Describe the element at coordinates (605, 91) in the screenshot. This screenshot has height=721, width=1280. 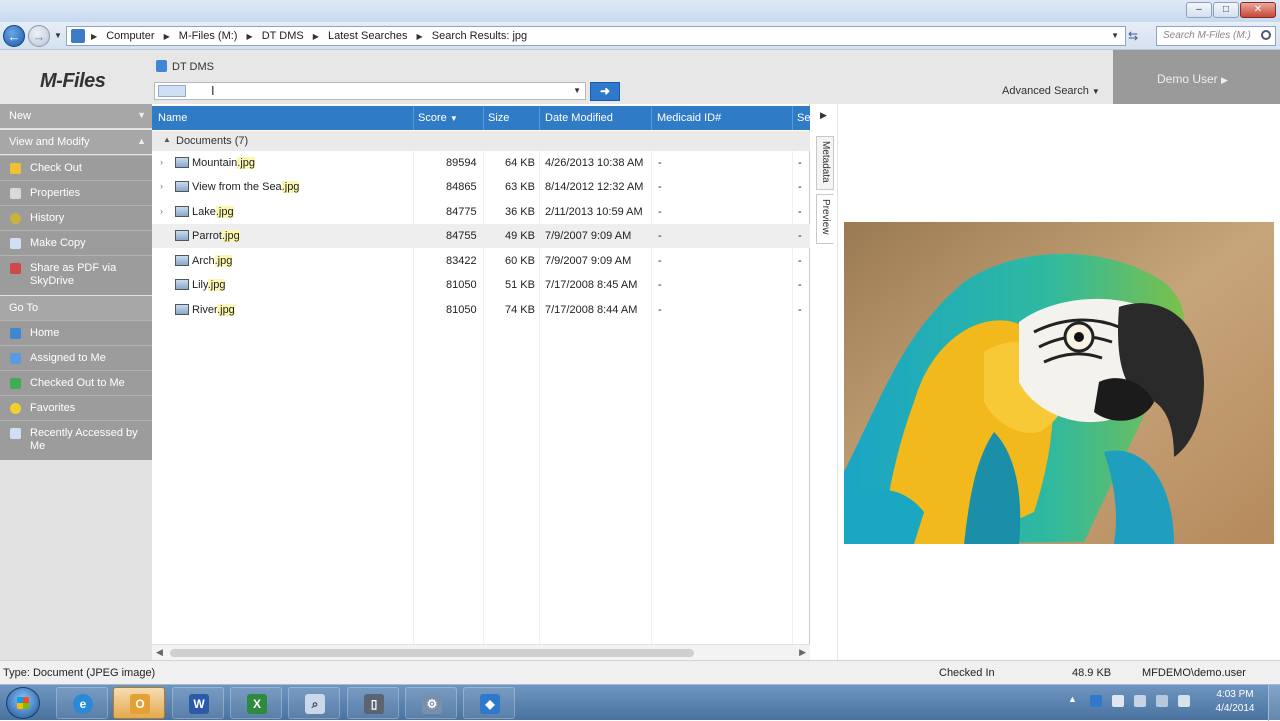
I see `search-go-button: ➜` at that location.